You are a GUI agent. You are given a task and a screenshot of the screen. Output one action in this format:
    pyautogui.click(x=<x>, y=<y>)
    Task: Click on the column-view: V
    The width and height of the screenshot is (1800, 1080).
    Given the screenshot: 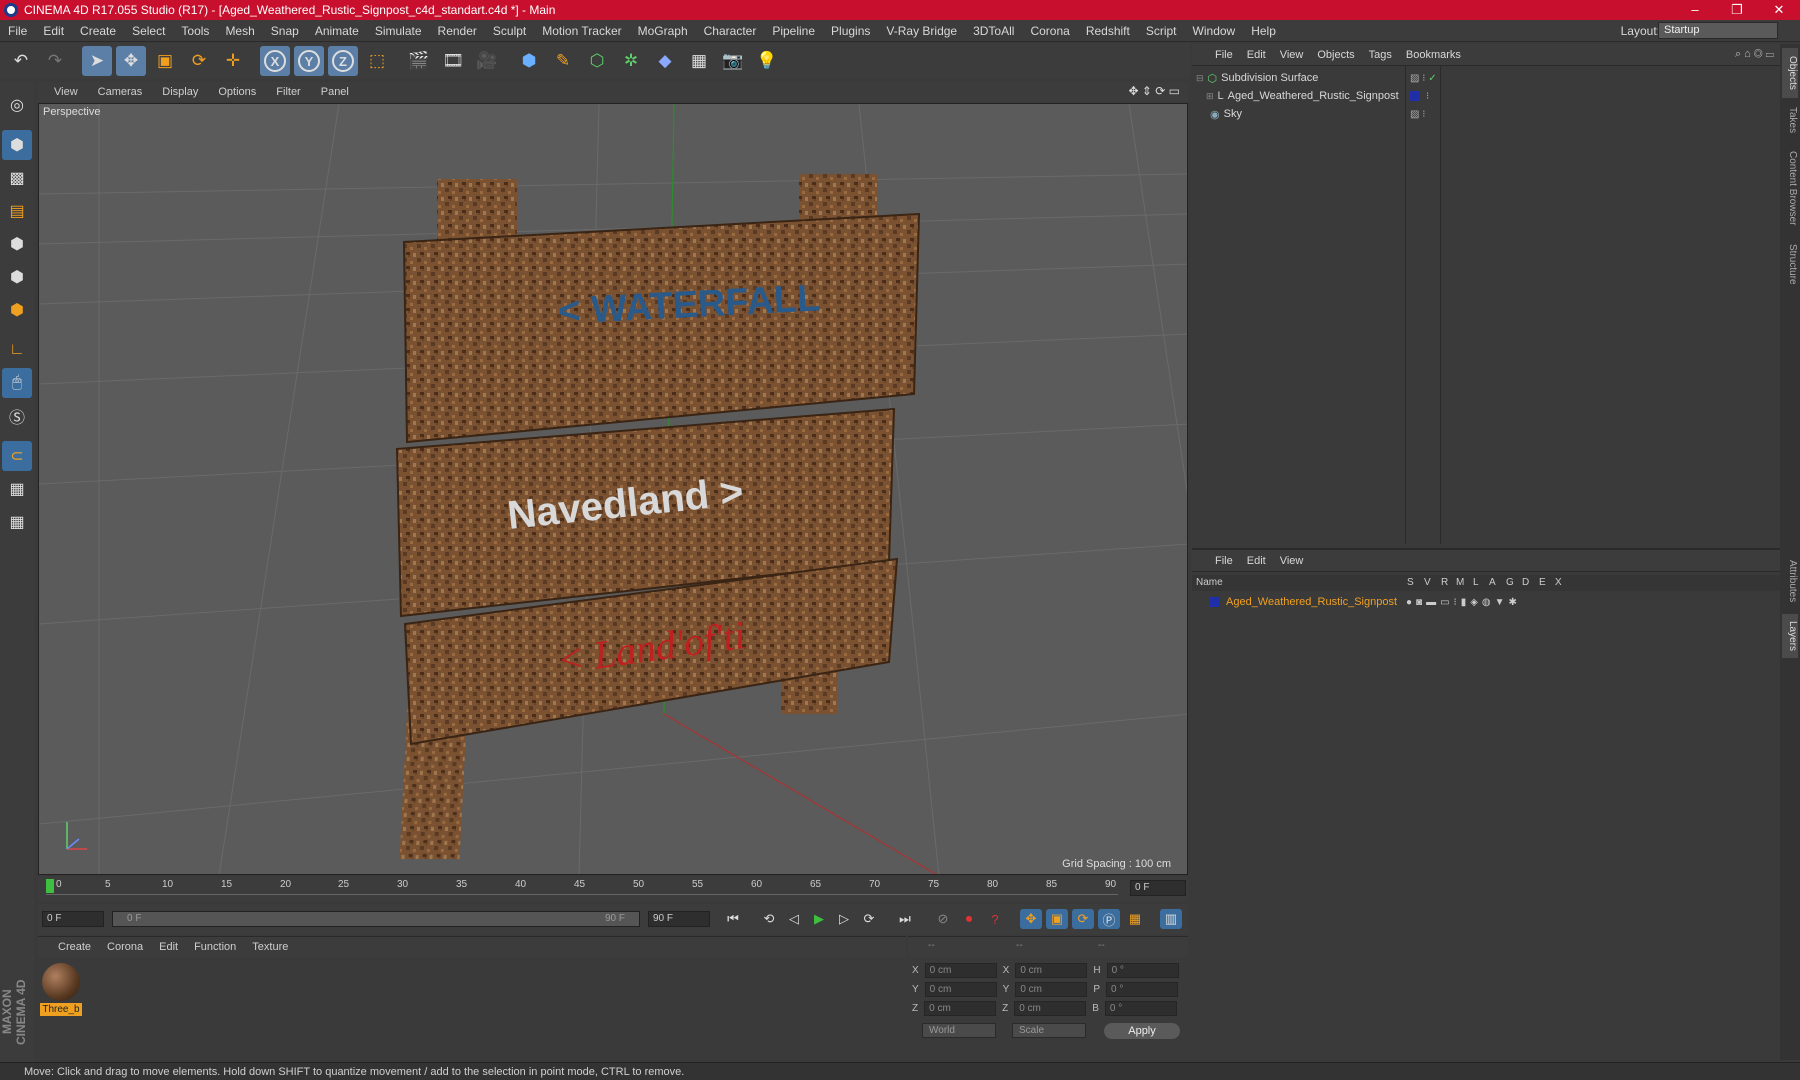 What is the action you would take?
    pyautogui.click(x=1427, y=582)
    